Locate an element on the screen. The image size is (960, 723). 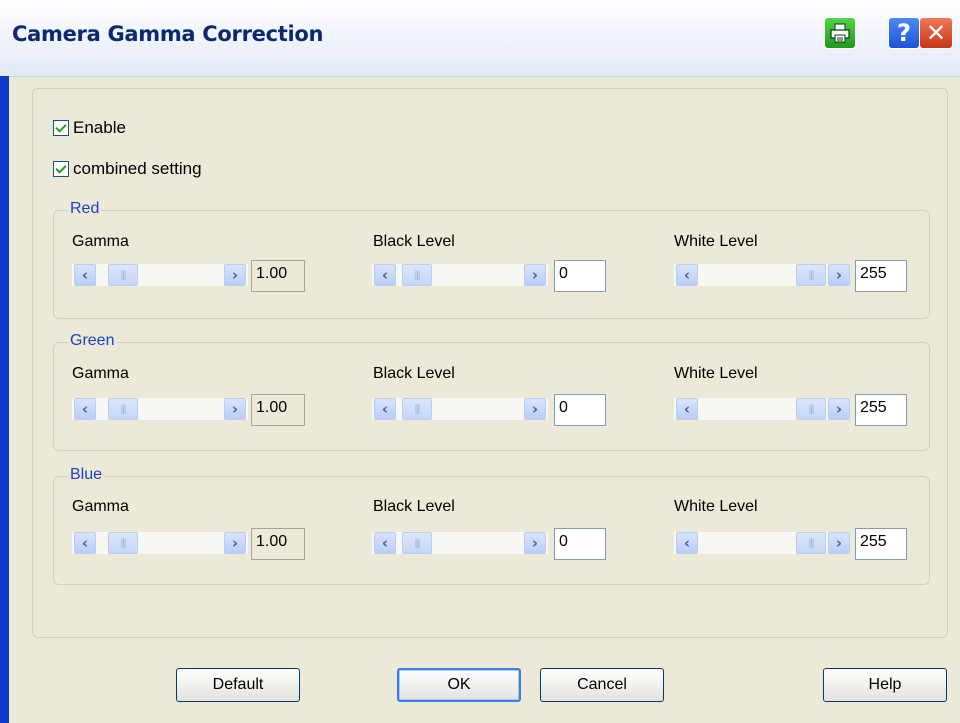
enable-checkbox-row: Enable is located at coordinates (89, 128).